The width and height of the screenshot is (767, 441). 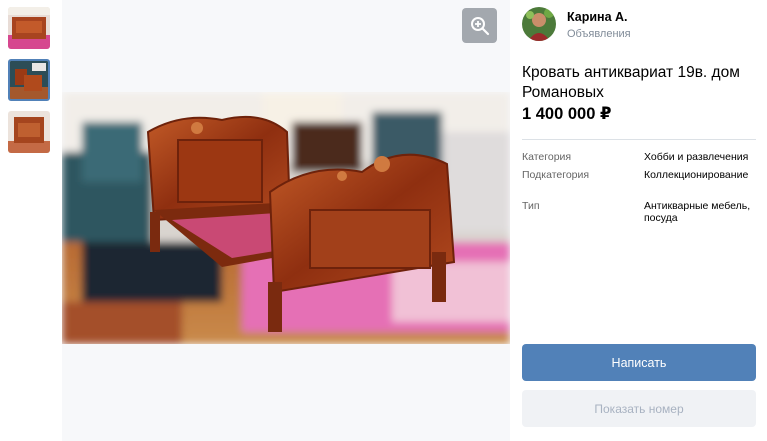 What do you see at coordinates (597, 17) in the screenshot?
I see `seller-name: Карина А.` at bounding box center [597, 17].